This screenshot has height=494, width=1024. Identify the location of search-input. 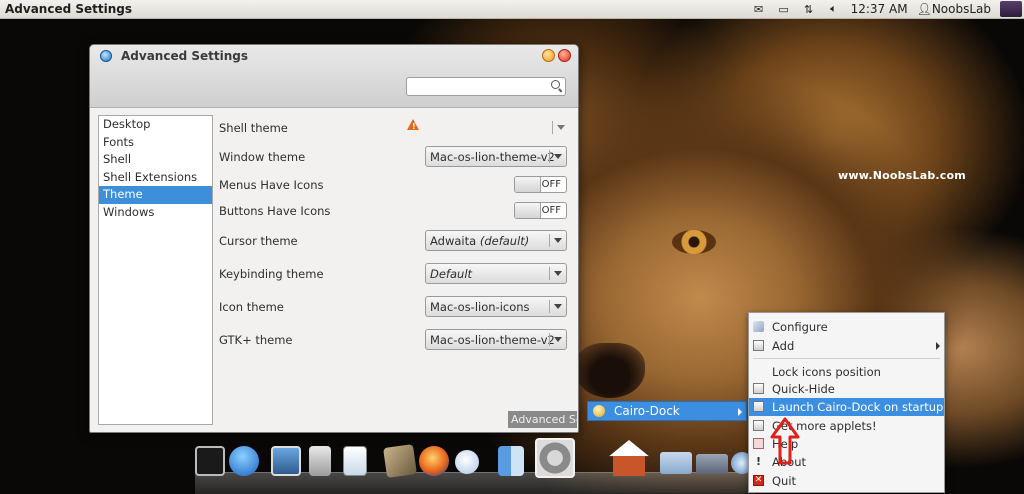
(486, 86).